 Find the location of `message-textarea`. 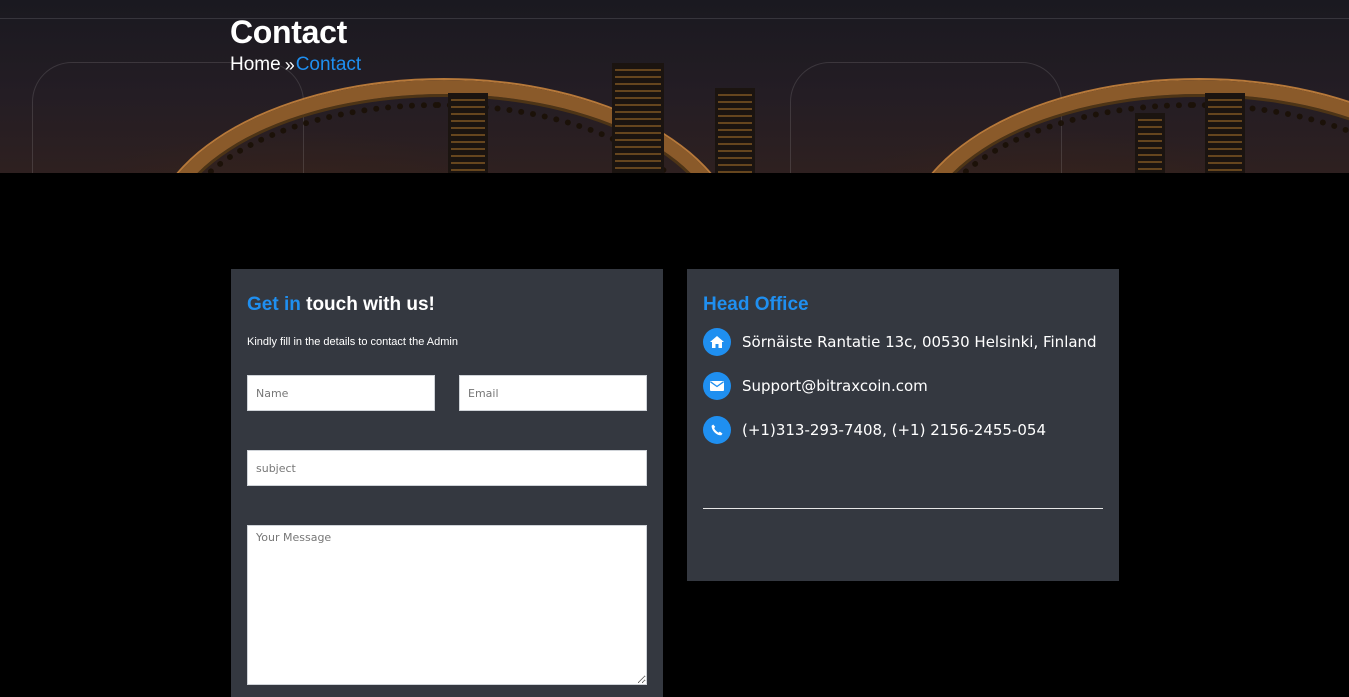

message-textarea is located at coordinates (447, 605).